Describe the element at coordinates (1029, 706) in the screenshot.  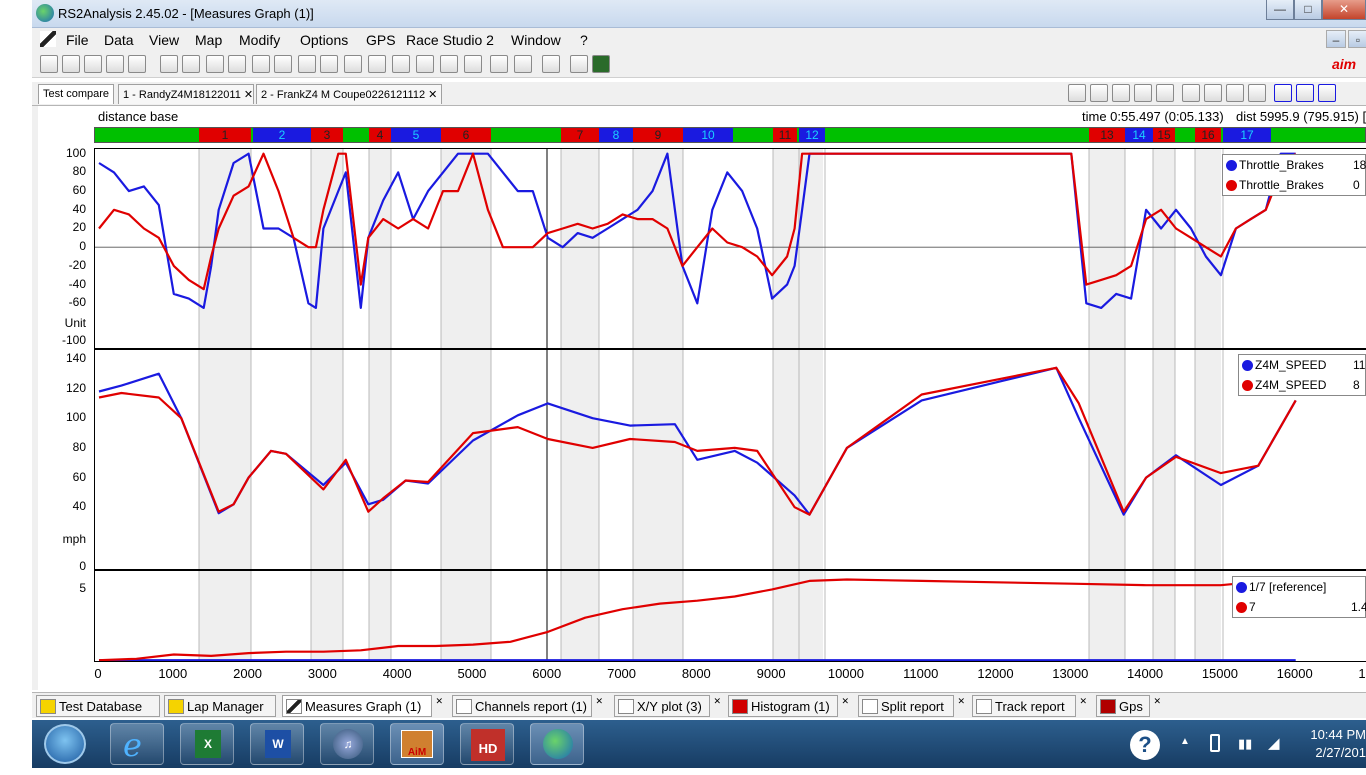
I see `tab-track-report: Track report ✕` at that location.